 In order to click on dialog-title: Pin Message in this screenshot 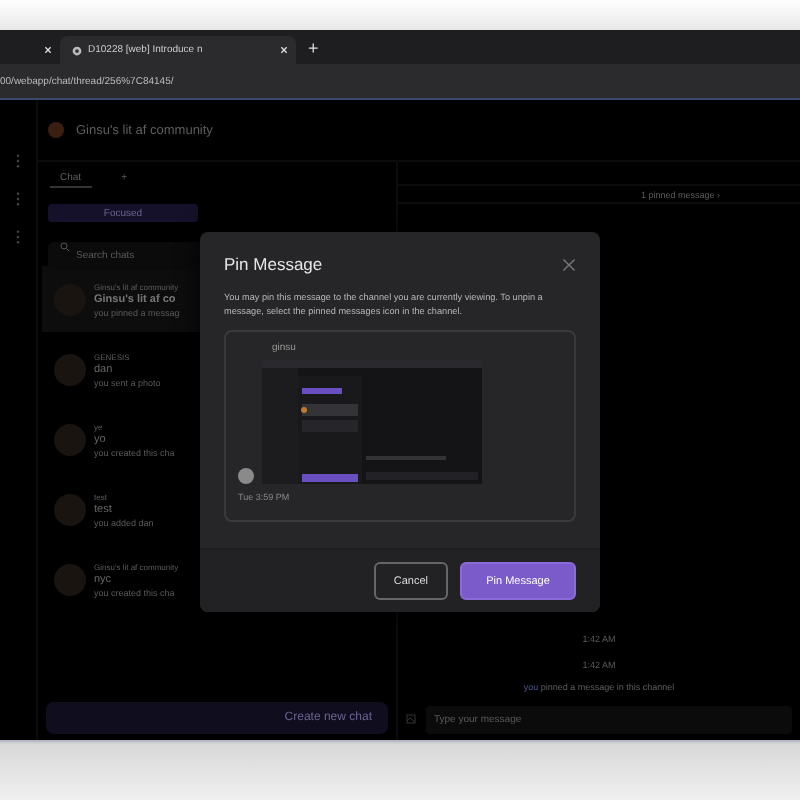, I will do `click(273, 264)`.